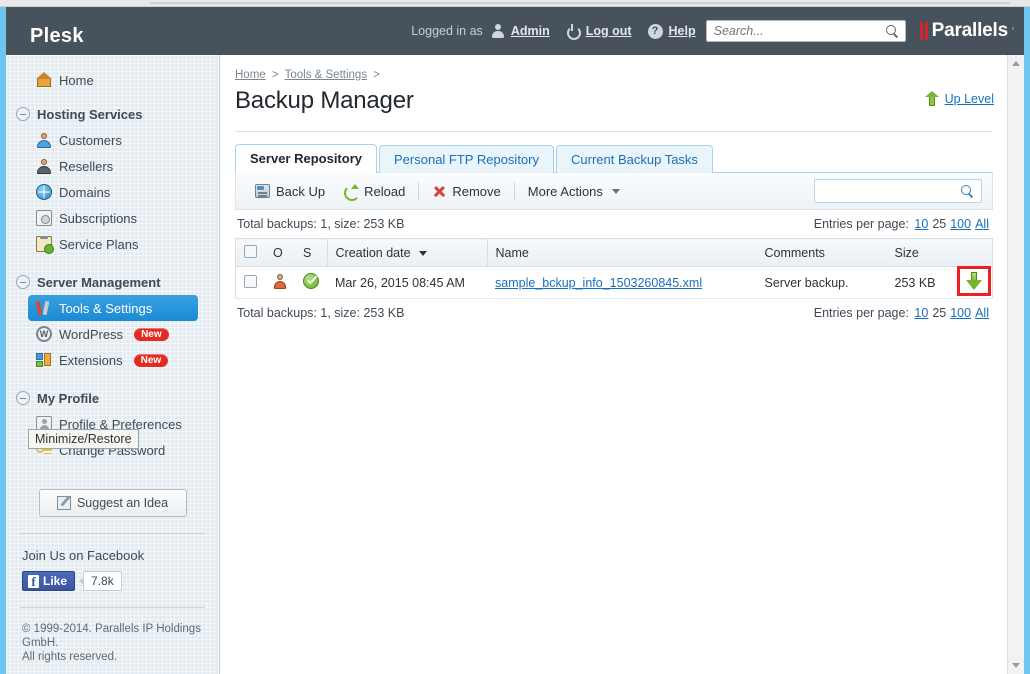 The height and width of the screenshot is (674, 1030). What do you see at coordinates (113, 308) in the screenshot?
I see `sidebar-item-tools-and-settings: Tools & Settings` at bounding box center [113, 308].